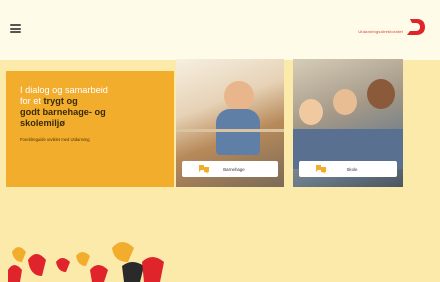 This screenshot has width=440, height=282. I want to click on udir-logo-icon, so click(416, 27).